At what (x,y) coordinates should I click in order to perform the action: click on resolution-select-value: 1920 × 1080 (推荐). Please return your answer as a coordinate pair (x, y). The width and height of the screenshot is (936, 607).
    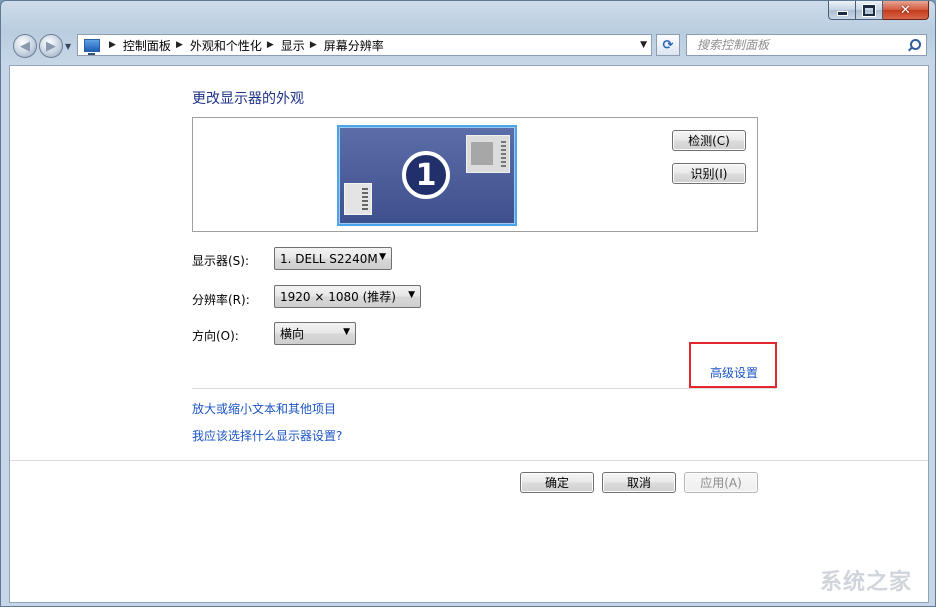
    Looking at the image, I should click on (338, 297).